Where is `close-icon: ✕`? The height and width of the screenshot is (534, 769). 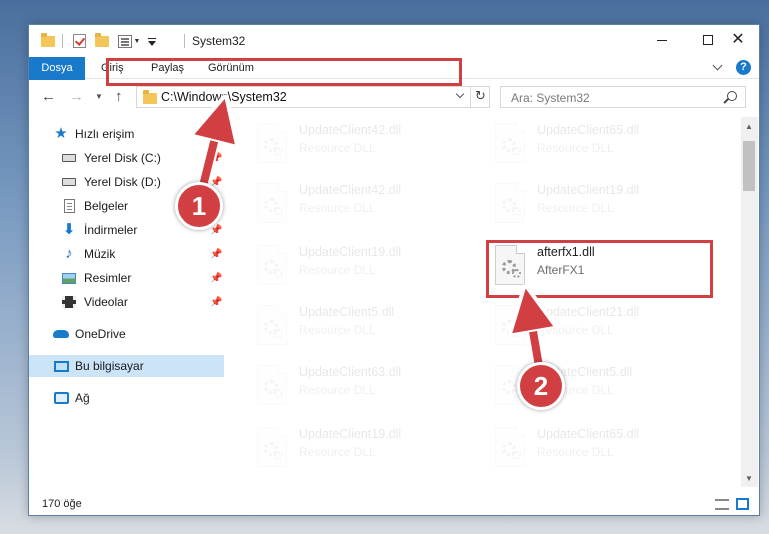
close-icon: ✕ is located at coordinates (738, 39).